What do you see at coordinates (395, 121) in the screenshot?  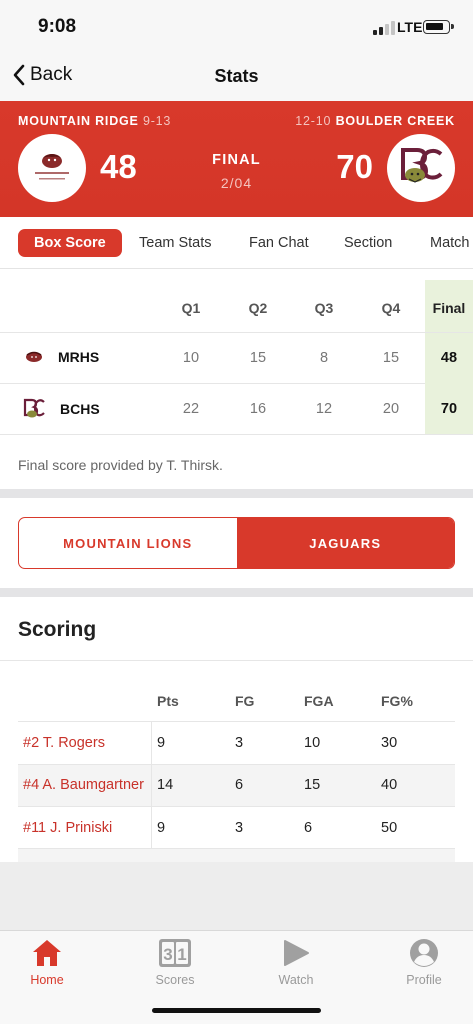 I see `away-team-name: BOULDER CREEK` at bounding box center [395, 121].